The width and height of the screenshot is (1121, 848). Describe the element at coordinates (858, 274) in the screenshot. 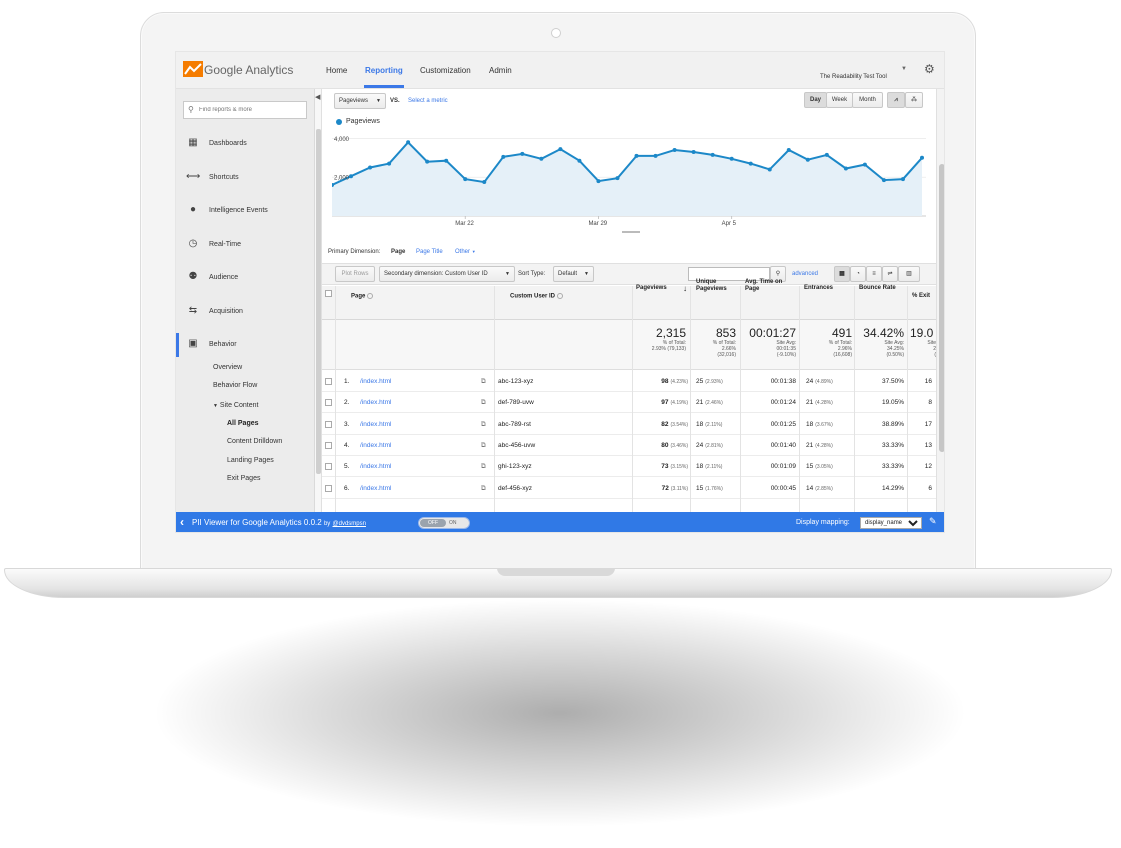

I see `view-pie-button: ◔` at that location.